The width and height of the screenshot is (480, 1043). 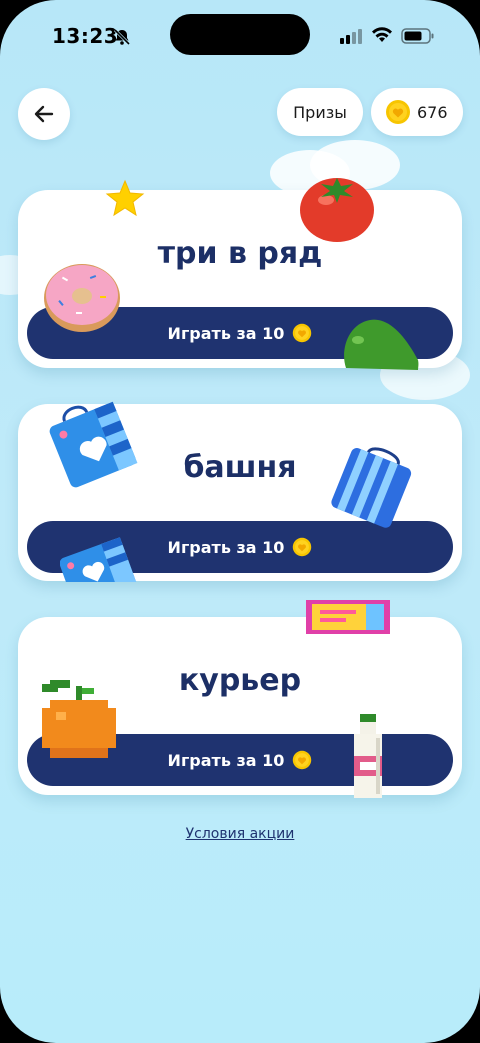 What do you see at coordinates (240, 834) in the screenshot?
I see `terms-link: Условия акции` at bounding box center [240, 834].